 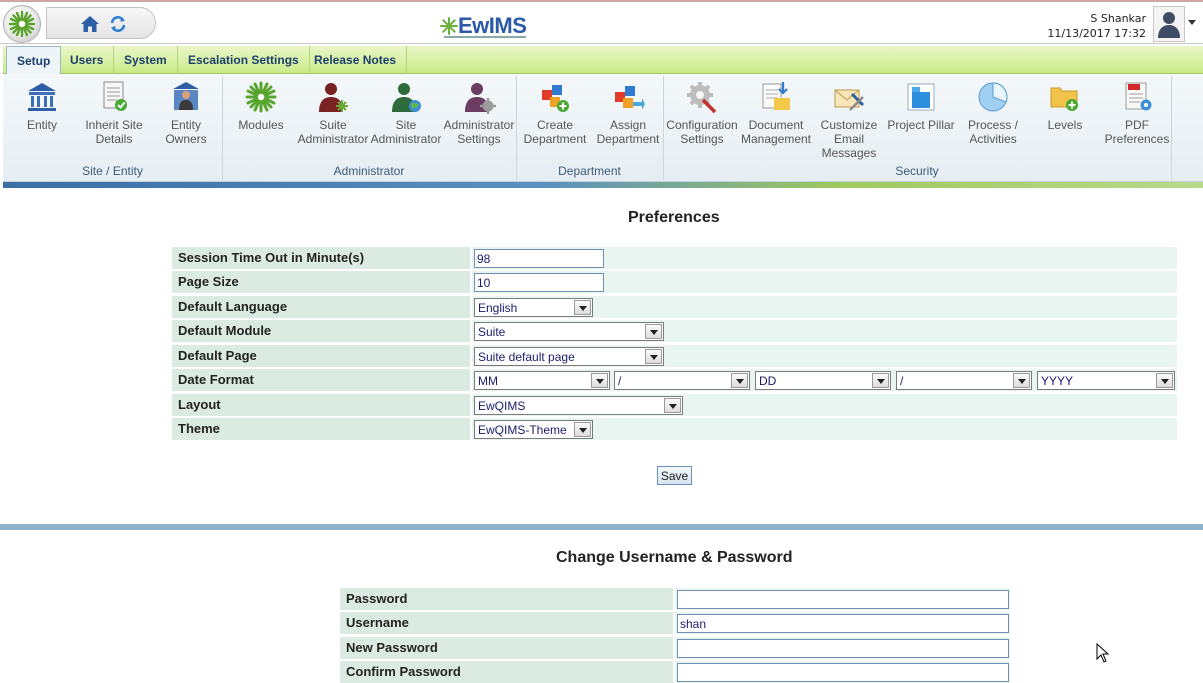 I want to click on ribbon-button-label: Inherit Site Details, so click(x=114, y=132).